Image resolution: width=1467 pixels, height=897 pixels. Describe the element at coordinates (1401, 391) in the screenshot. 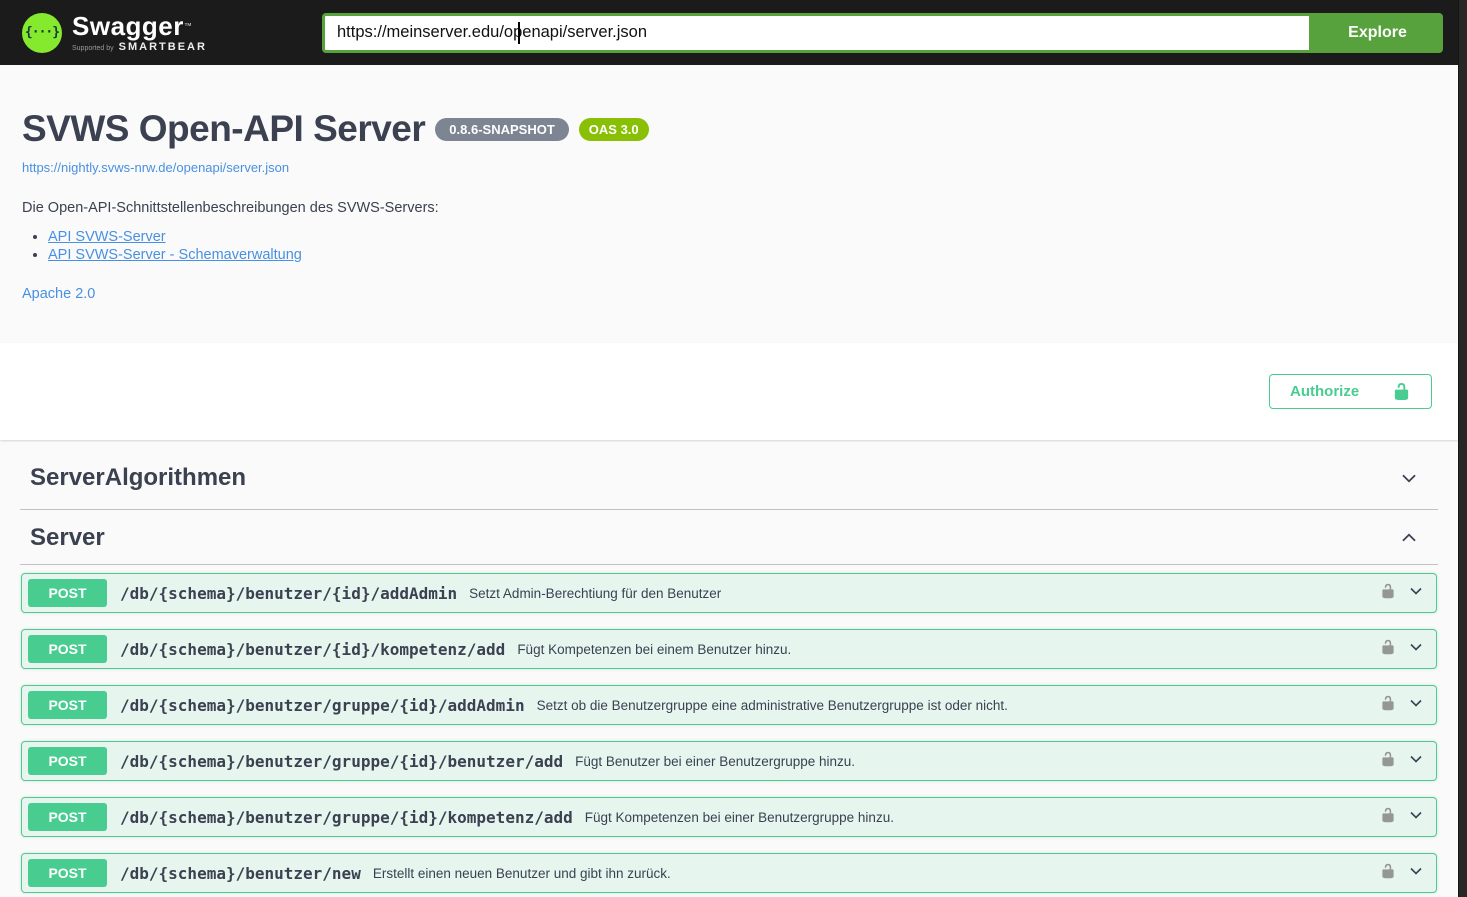

I see `unlock-icon` at that location.